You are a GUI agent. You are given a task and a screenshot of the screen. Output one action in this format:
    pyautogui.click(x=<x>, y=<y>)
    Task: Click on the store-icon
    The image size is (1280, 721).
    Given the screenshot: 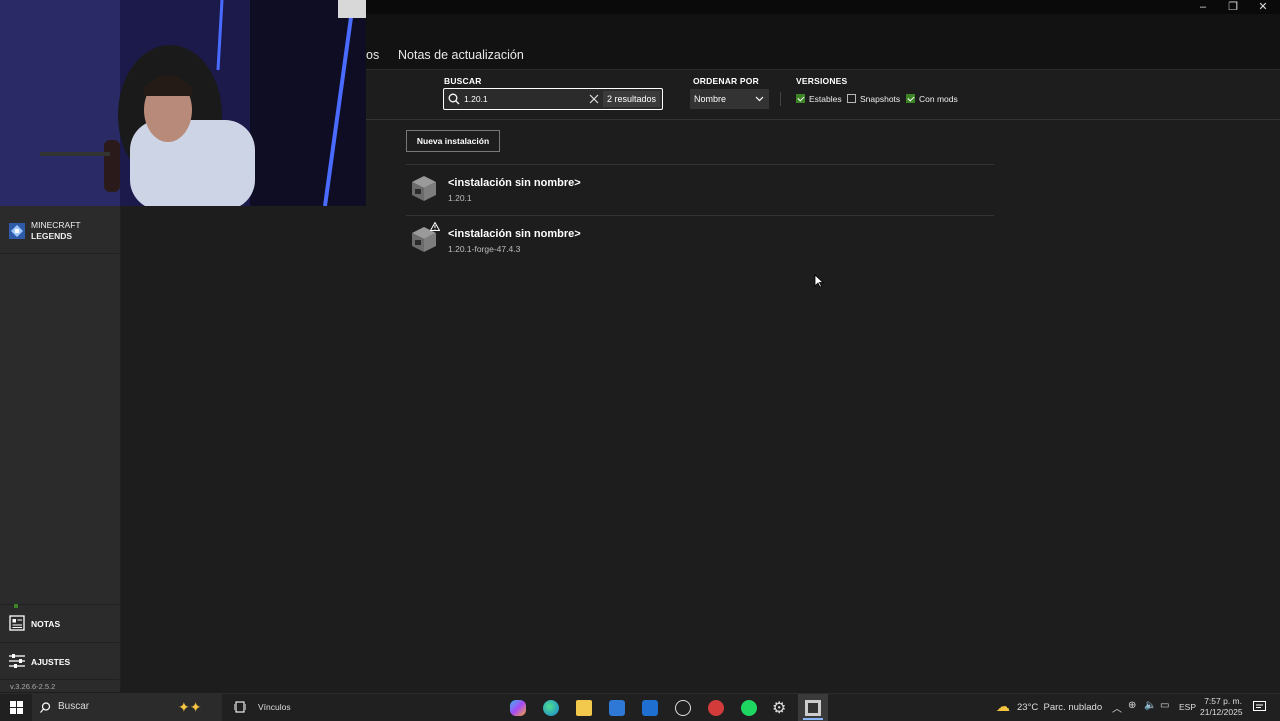 What is the action you would take?
    pyautogui.click(x=617, y=708)
    